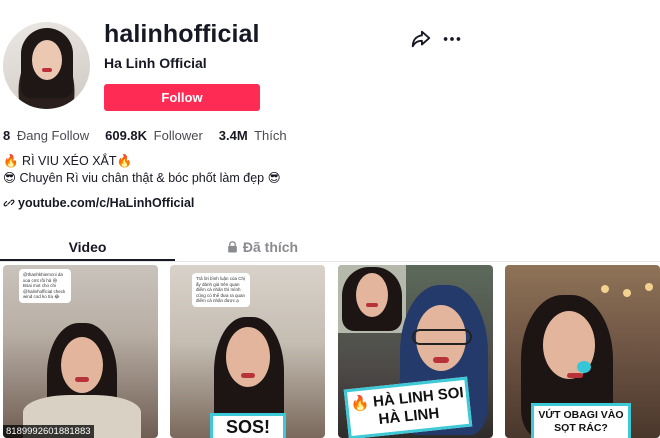 This screenshot has height=438, width=660. I want to click on likes-label: Thích, so click(270, 135).